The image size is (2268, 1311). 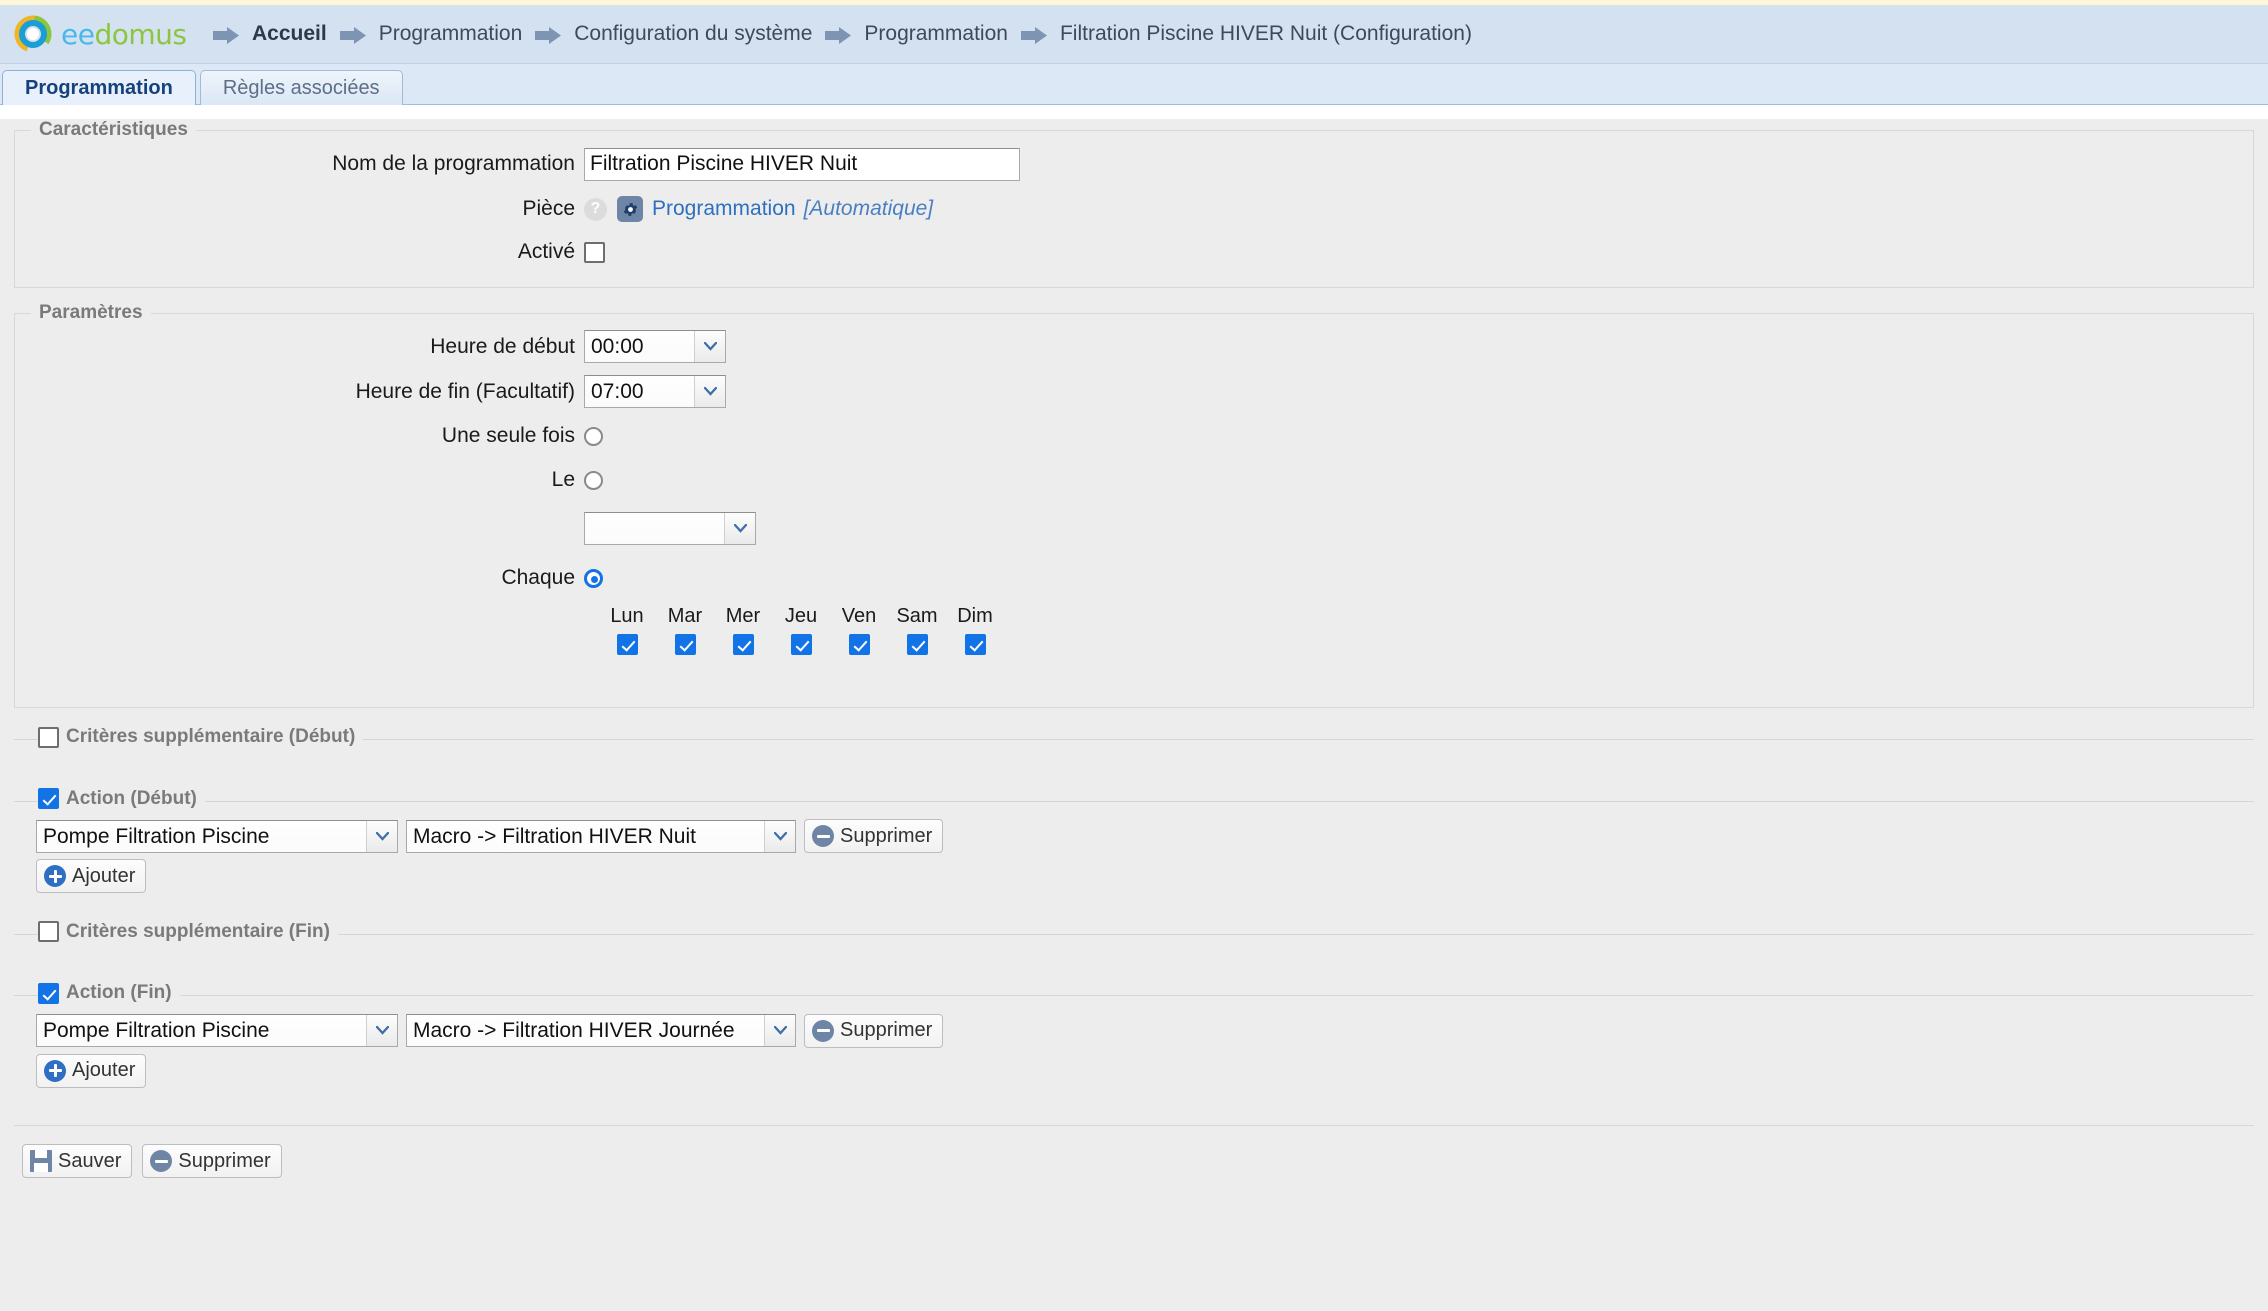 I want to click on weekday-label: Sam, so click(x=917, y=616).